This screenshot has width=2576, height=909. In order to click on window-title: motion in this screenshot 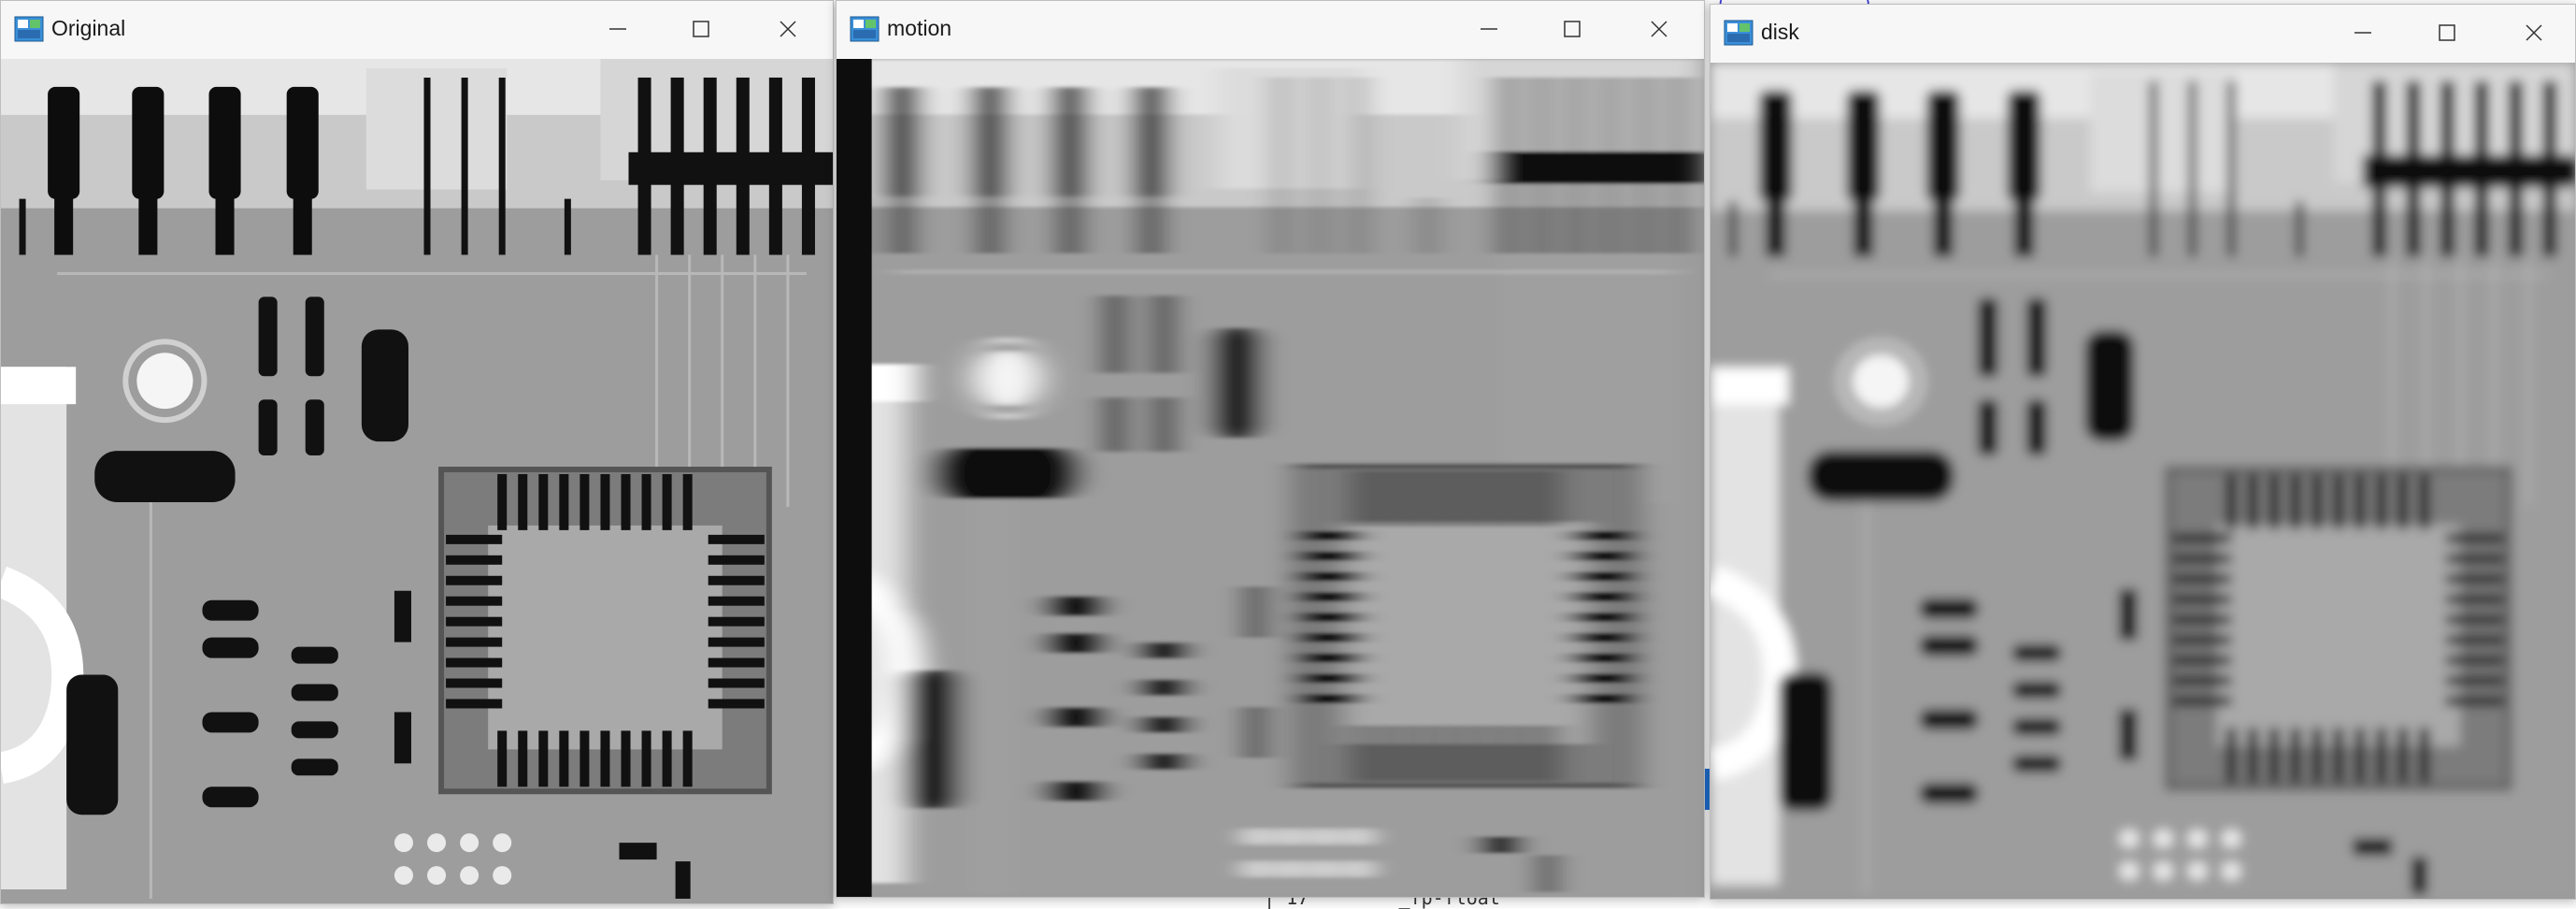, I will do `click(919, 28)`.